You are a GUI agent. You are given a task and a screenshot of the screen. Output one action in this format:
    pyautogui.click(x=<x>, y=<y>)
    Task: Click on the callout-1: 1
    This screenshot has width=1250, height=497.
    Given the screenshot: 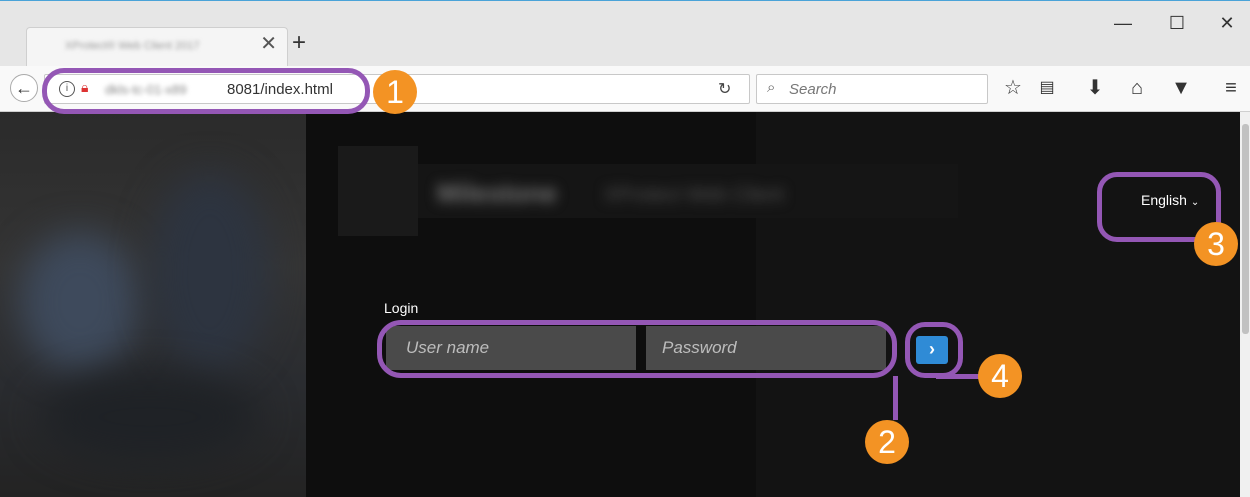 What is the action you would take?
    pyautogui.click(x=395, y=92)
    